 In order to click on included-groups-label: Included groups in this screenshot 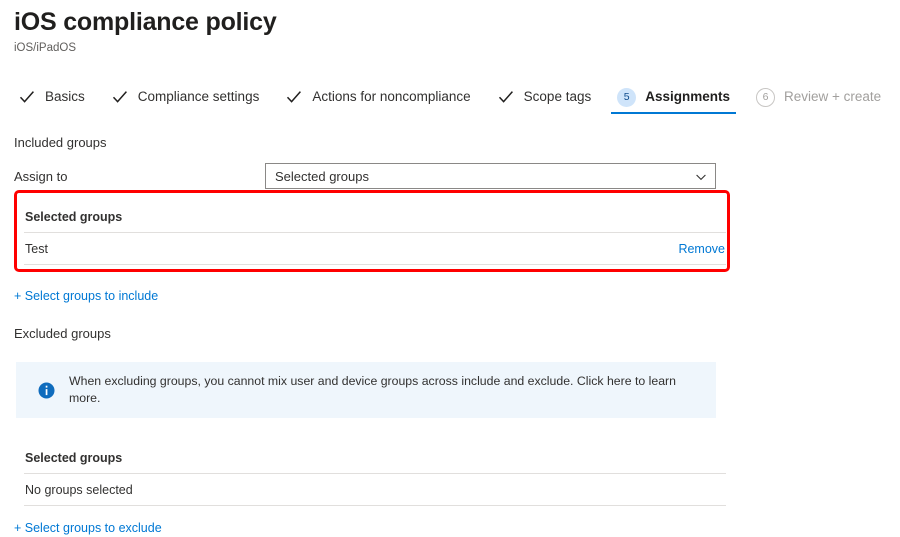, I will do `click(60, 142)`.